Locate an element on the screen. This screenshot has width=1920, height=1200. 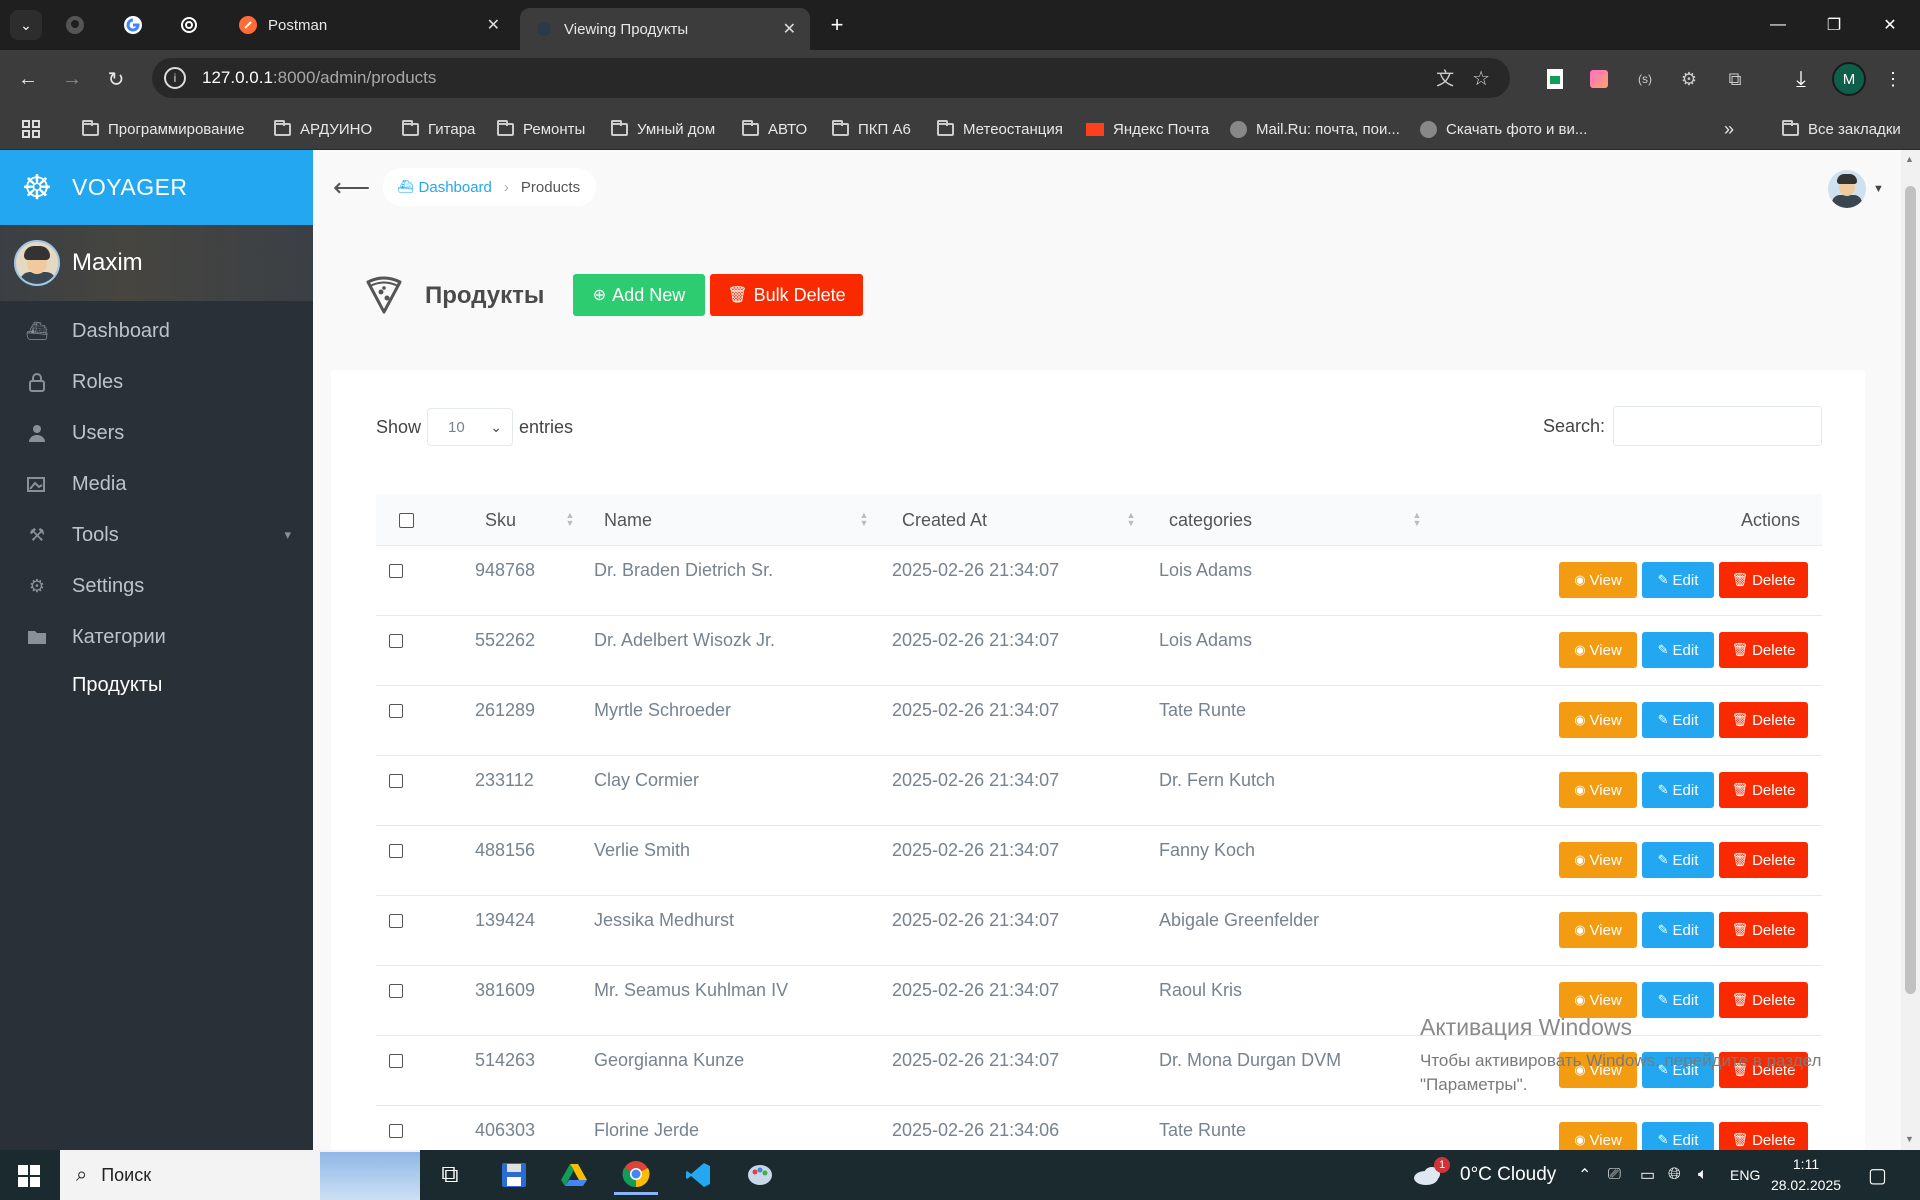
more-menu-icon: ⋮ is located at coordinates (1893, 79).